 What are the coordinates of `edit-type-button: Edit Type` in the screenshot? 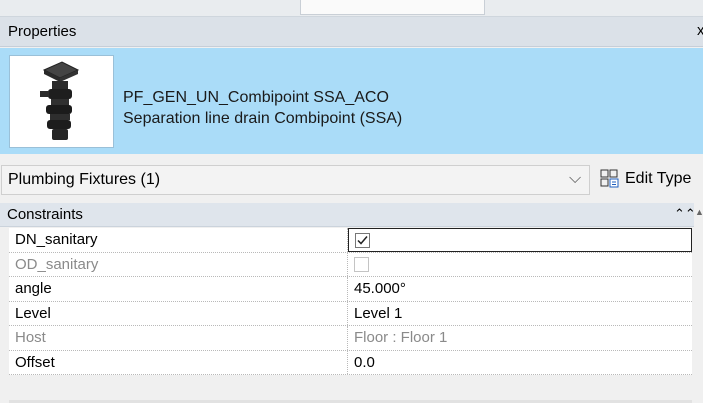 It's located at (650, 180).